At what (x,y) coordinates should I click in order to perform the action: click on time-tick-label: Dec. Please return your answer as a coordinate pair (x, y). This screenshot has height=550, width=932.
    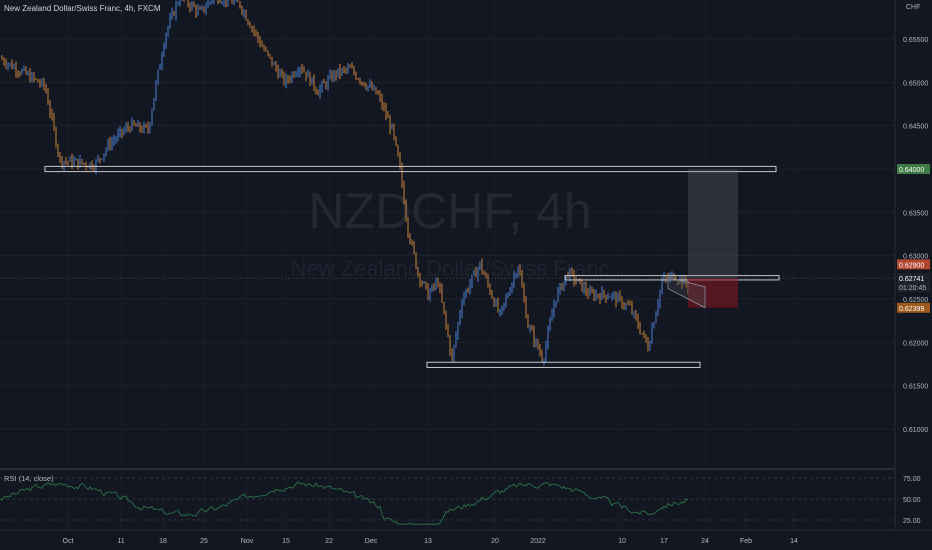
    Looking at the image, I should click on (371, 541).